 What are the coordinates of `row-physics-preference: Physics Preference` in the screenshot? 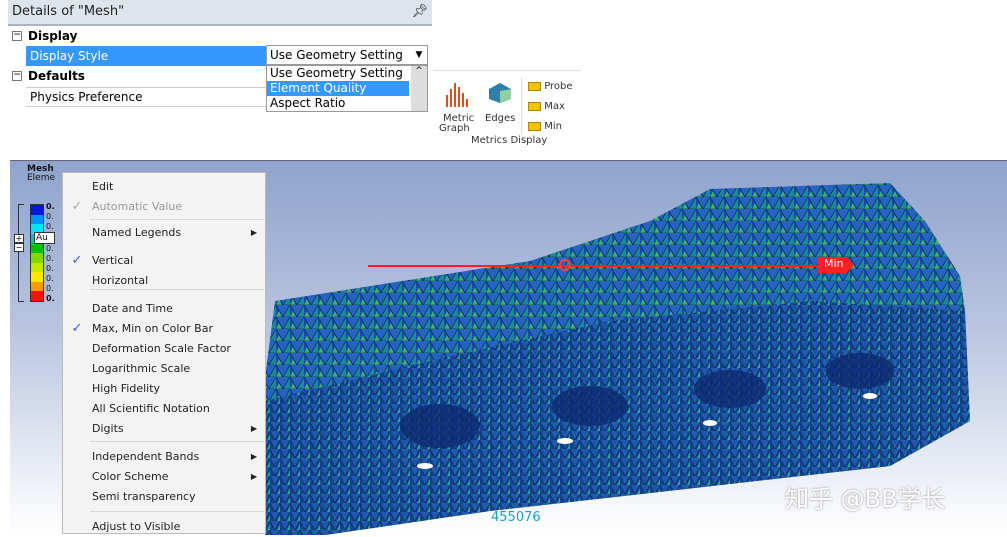 It's located at (150, 97).